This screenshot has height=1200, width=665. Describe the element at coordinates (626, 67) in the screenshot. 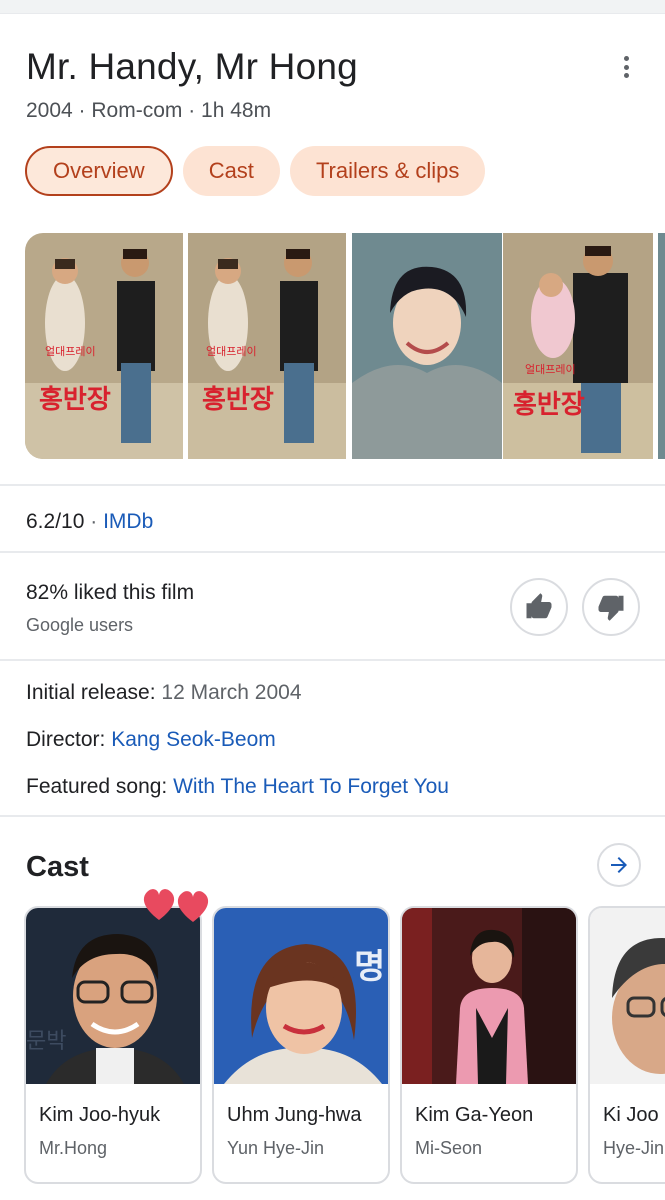

I see `more-options-icon` at that location.